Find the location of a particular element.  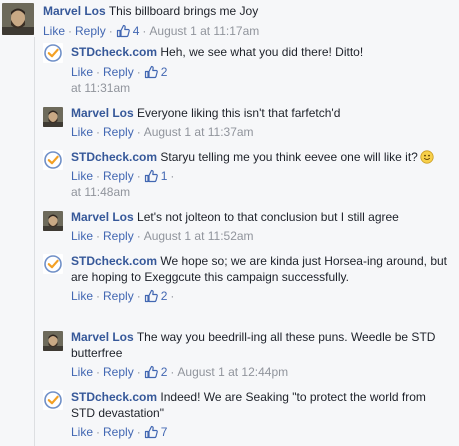

comment-actions: Like · Reply · 7 is located at coordinates (119, 432).